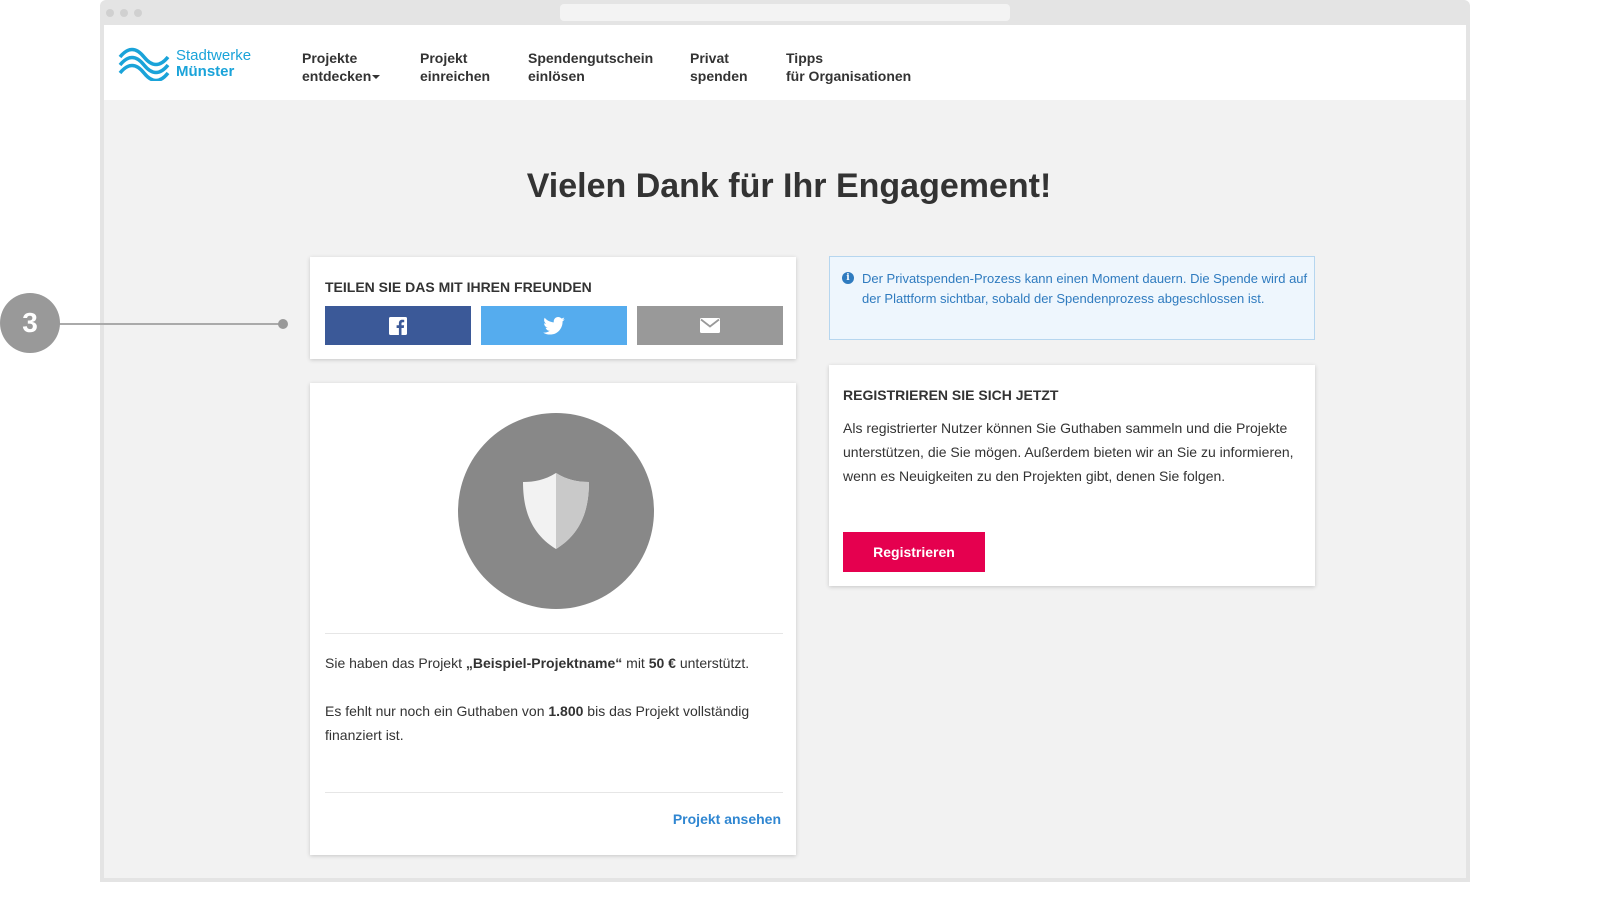  I want to click on nav-label-line-2: für Organisationen, so click(849, 76).